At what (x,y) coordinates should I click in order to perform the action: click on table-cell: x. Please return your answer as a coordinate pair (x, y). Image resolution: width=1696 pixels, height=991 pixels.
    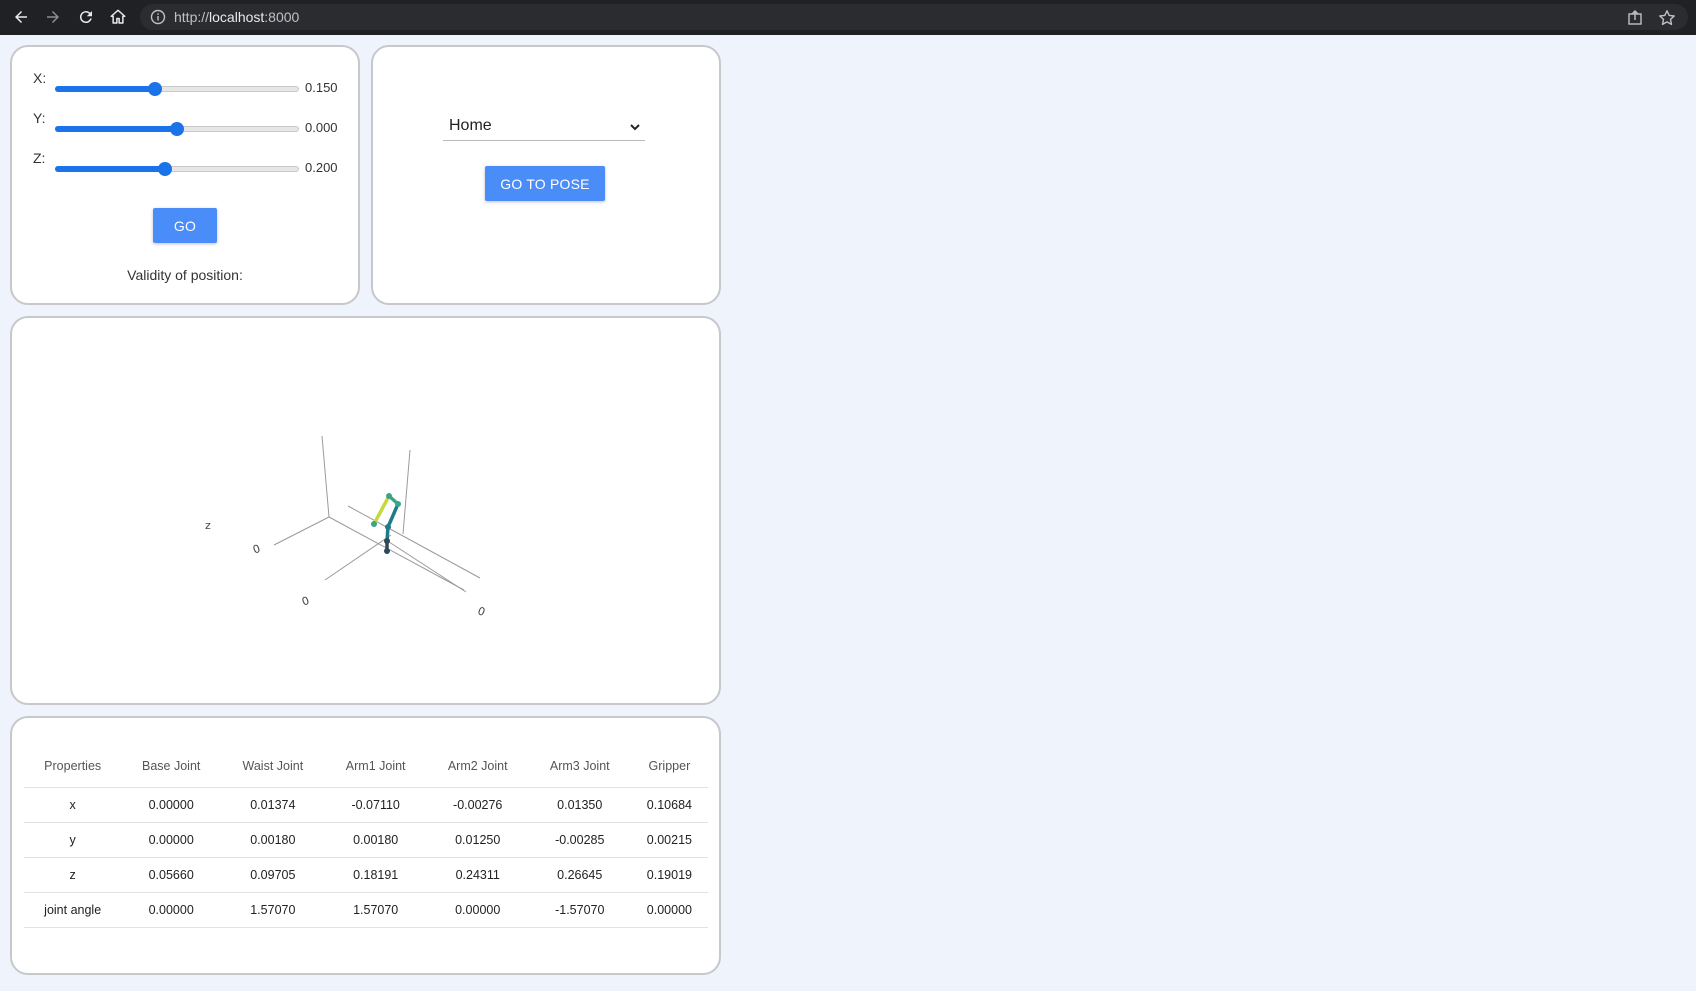
    Looking at the image, I should click on (73, 805).